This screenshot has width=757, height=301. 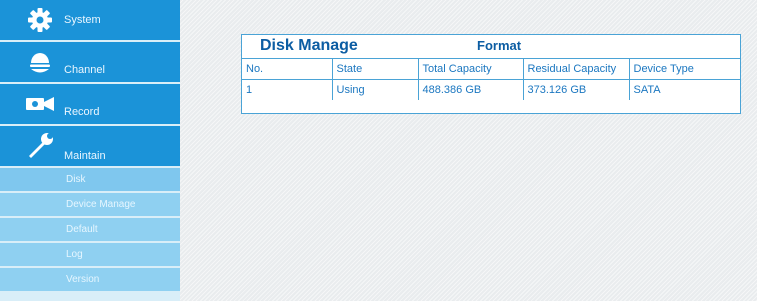 What do you see at coordinates (40, 104) in the screenshot?
I see `video-camera-icon` at bounding box center [40, 104].